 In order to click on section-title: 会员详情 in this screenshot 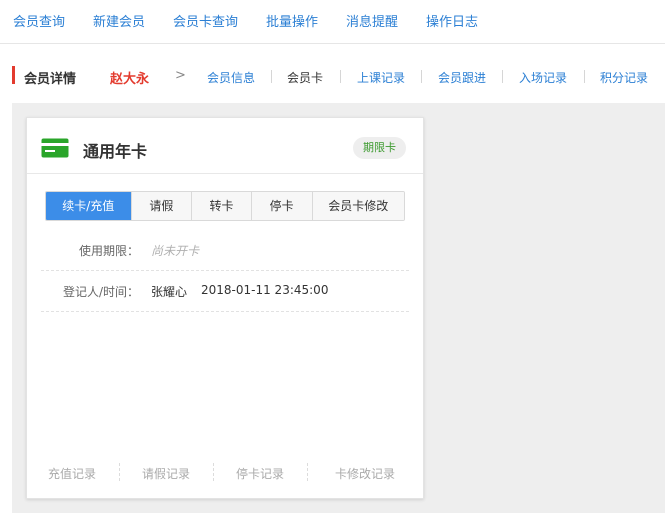, I will do `click(50, 79)`.